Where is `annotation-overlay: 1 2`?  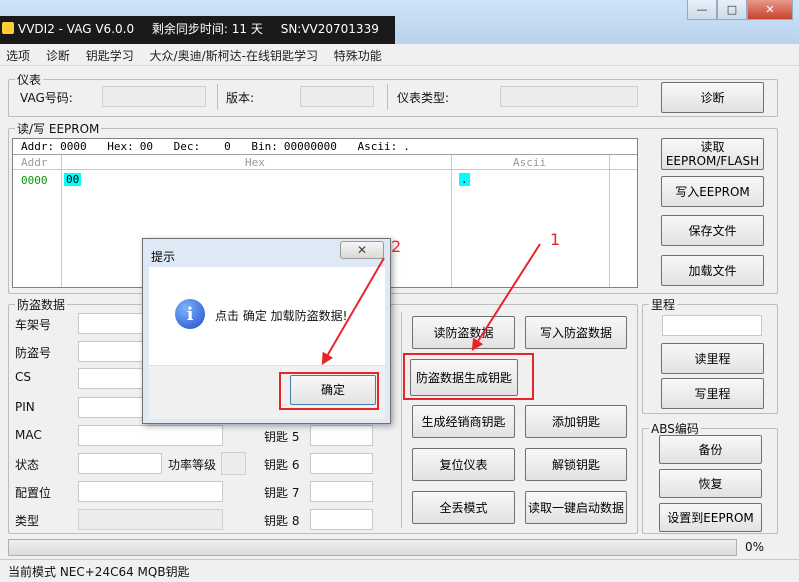
annotation-overlay: 1 2 is located at coordinates (440, 298).